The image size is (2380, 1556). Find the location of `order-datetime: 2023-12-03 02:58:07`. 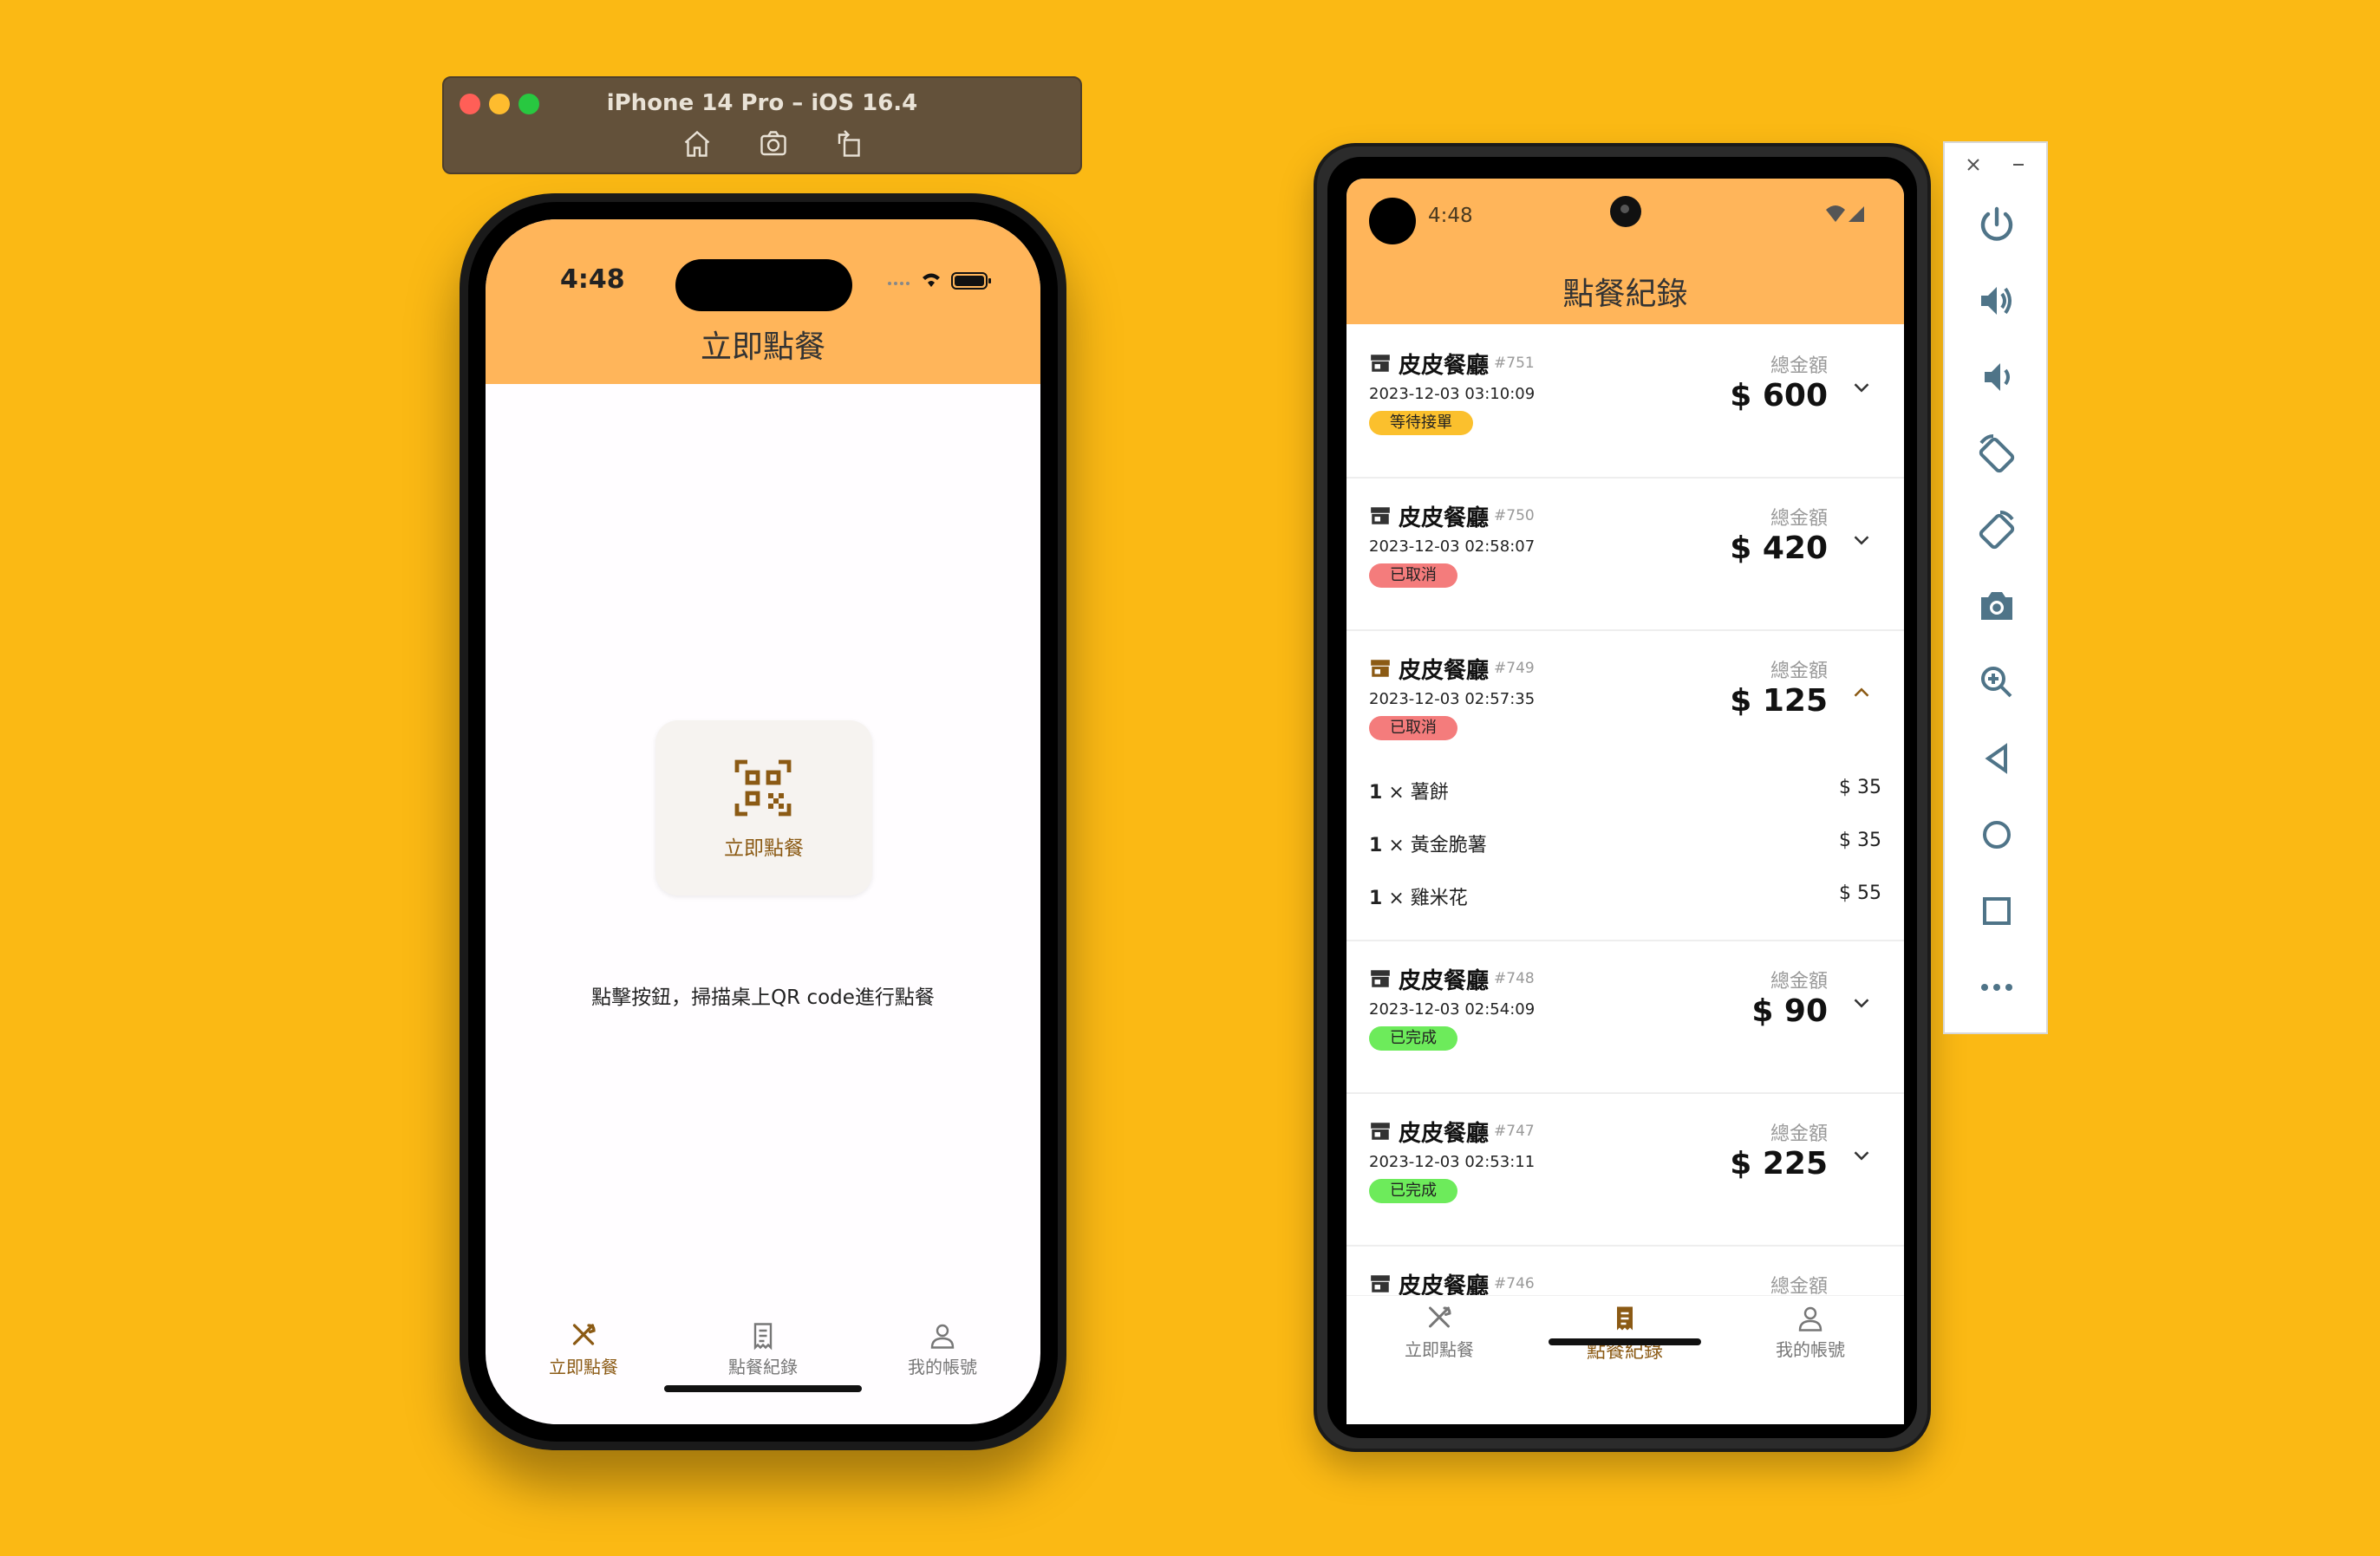

order-datetime: 2023-12-03 02:58:07 is located at coordinates (1452, 547).